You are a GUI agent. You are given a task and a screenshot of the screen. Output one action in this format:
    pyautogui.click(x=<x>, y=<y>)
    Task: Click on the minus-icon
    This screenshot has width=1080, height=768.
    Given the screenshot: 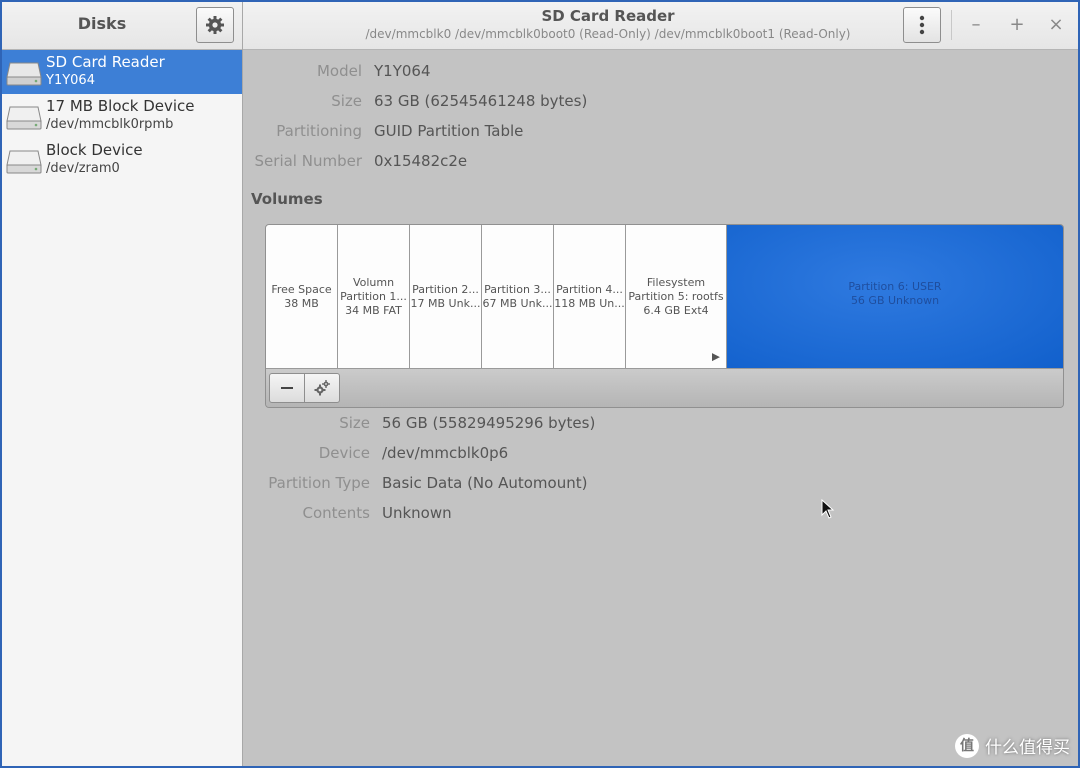 What is the action you would take?
    pyautogui.click(x=287, y=388)
    